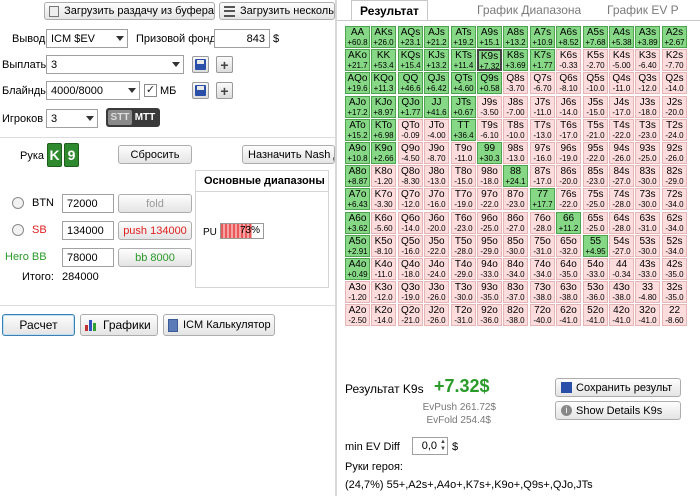  Describe the element at coordinates (595, 37) in the screenshot. I see `hand-cell-a5s: A5s +7.68` at that location.